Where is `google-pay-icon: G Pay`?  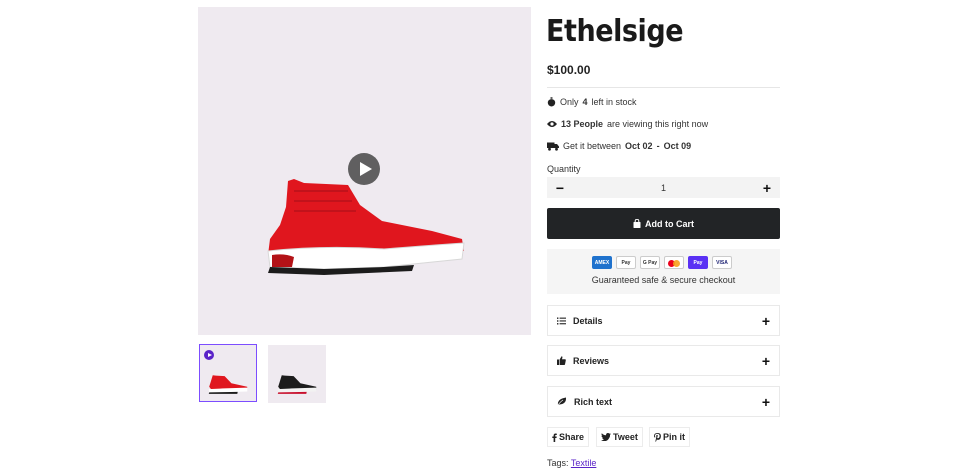 google-pay-icon: G Pay is located at coordinates (650, 262).